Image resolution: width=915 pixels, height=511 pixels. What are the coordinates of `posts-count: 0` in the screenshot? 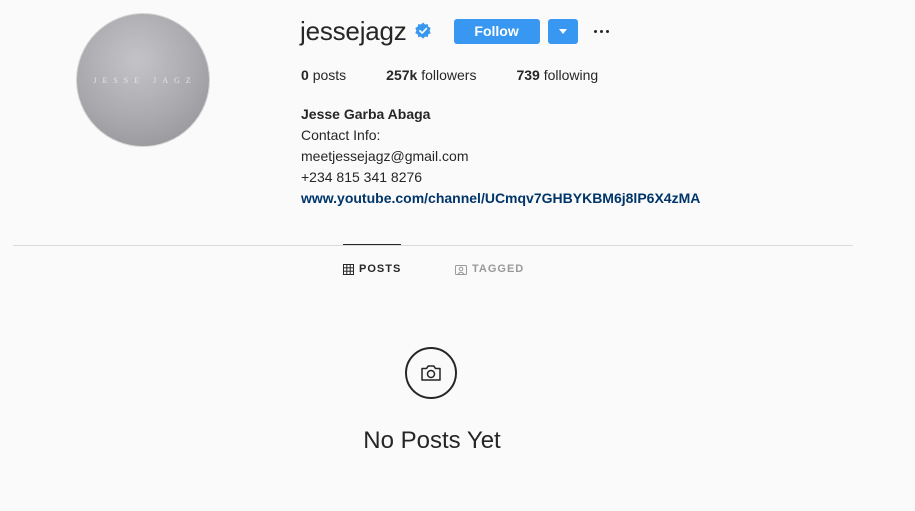 It's located at (305, 75).